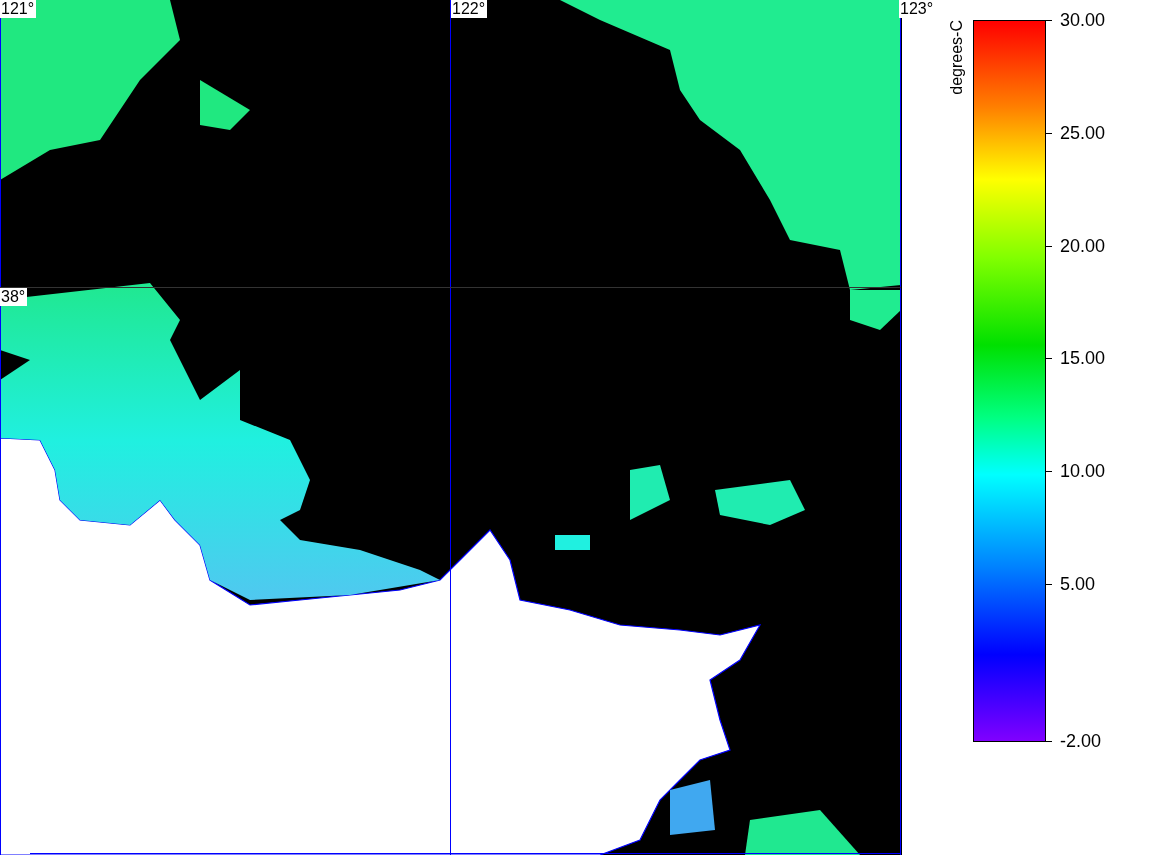 Image resolution: width=1166 pixels, height=855 pixels. What do you see at coordinates (1083, 471) in the screenshot?
I see `colorbar-tick-label: 10.00` at bounding box center [1083, 471].